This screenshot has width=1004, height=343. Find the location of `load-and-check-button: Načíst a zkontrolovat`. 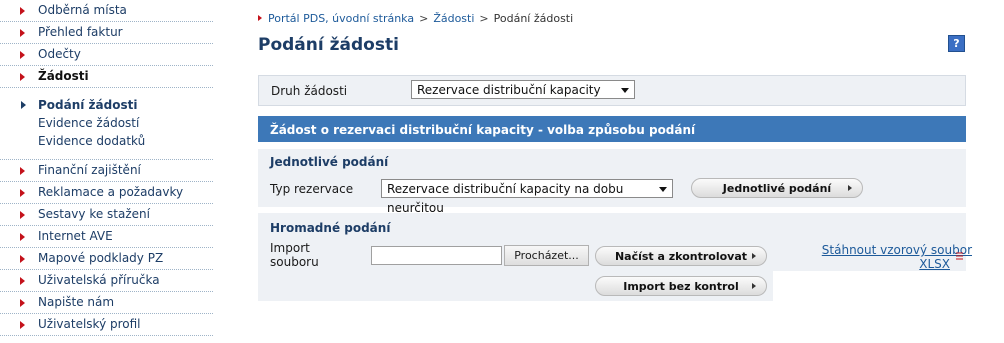

load-and-check-button: Načíst a zkontrolovat is located at coordinates (681, 256).